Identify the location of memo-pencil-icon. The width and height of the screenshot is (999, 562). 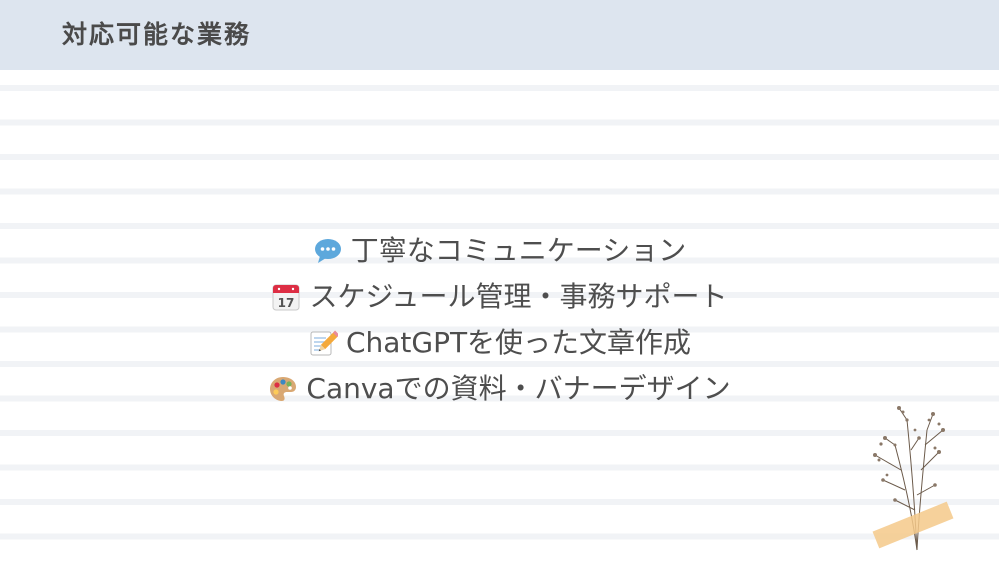
(323, 343).